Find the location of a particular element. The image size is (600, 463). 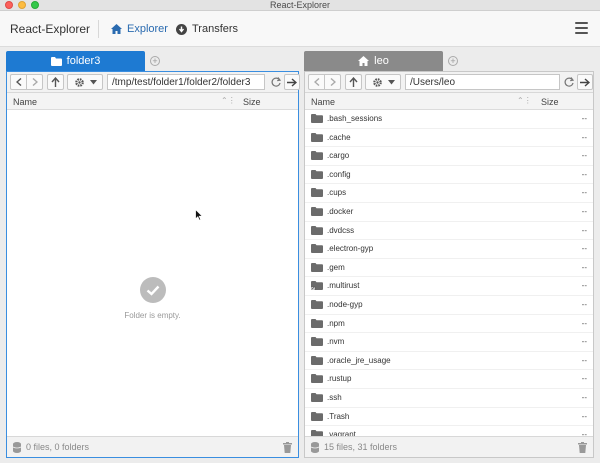

file-row: .gem -- is located at coordinates (449, 268).